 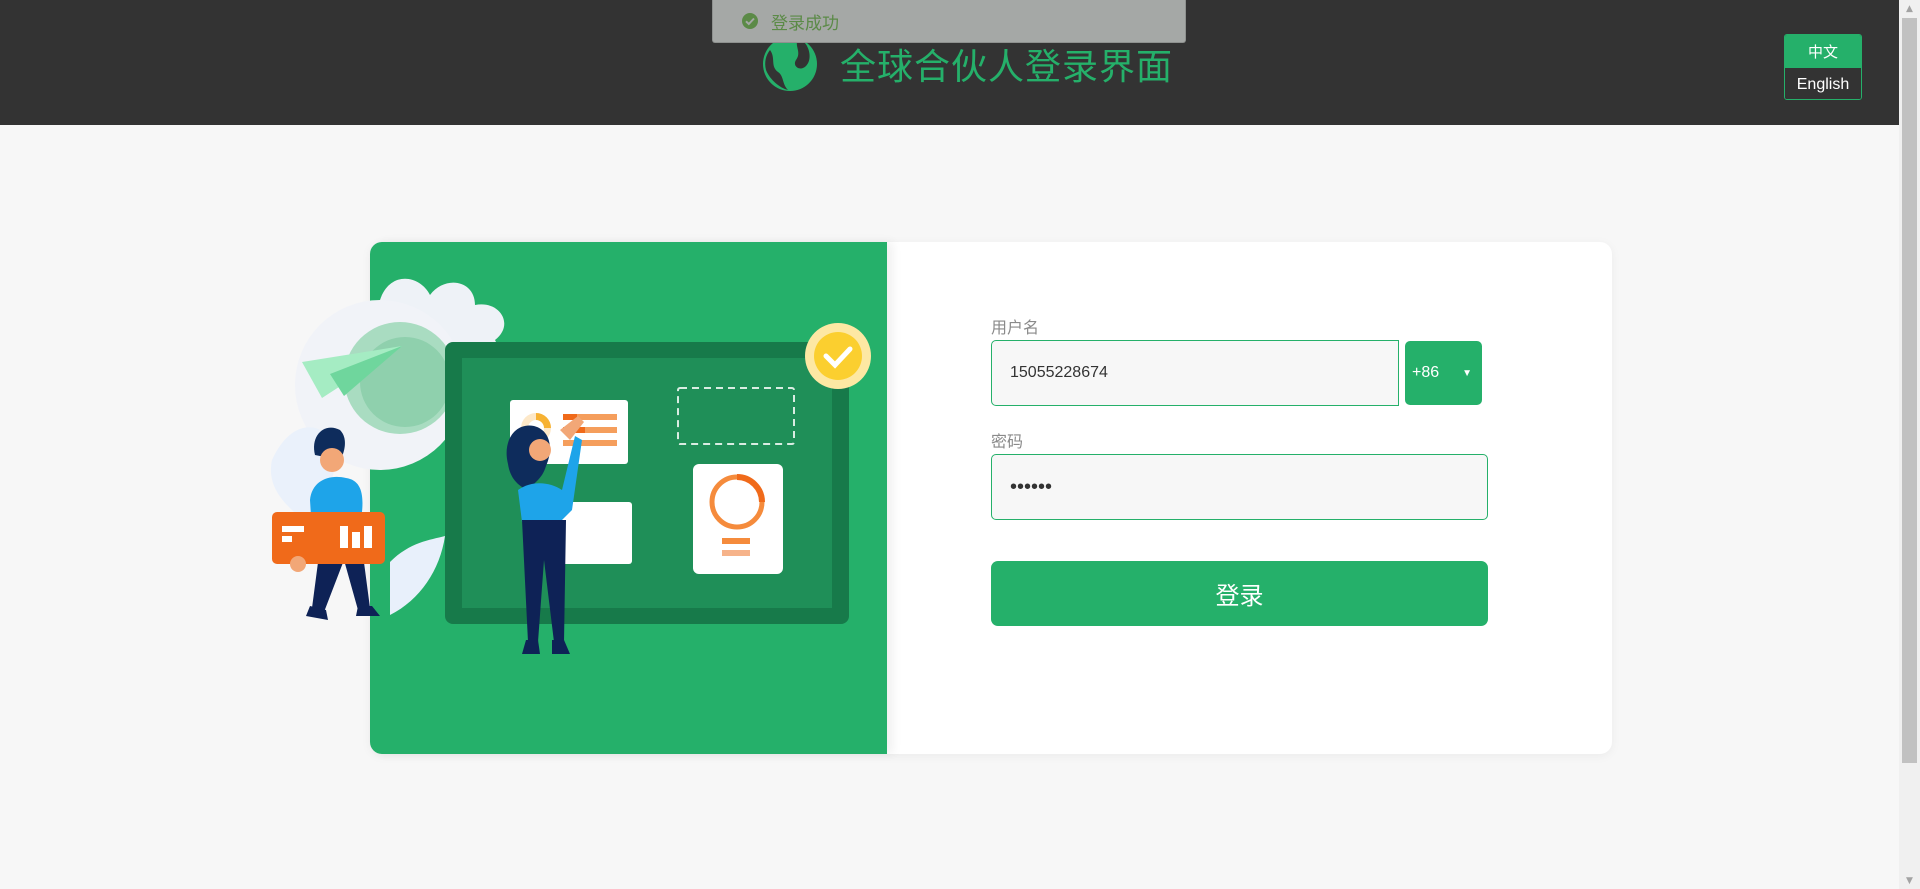 What do you see at coordinates (1823, 83) in the screenshot?
I see `language-option-english: English` at bounding box center [1823, 83].